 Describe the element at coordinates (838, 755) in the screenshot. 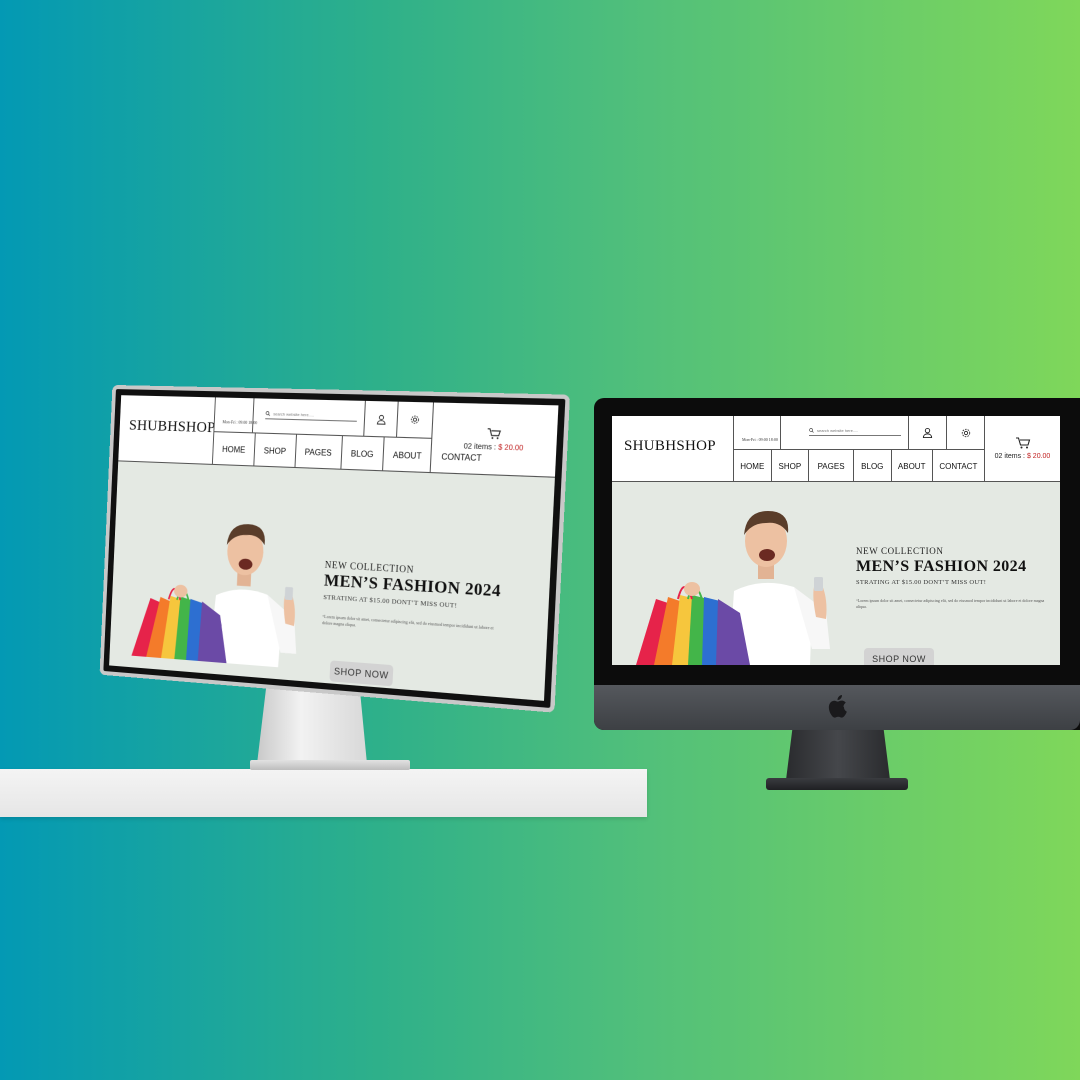

I see `right-monitor-stand` at that location.